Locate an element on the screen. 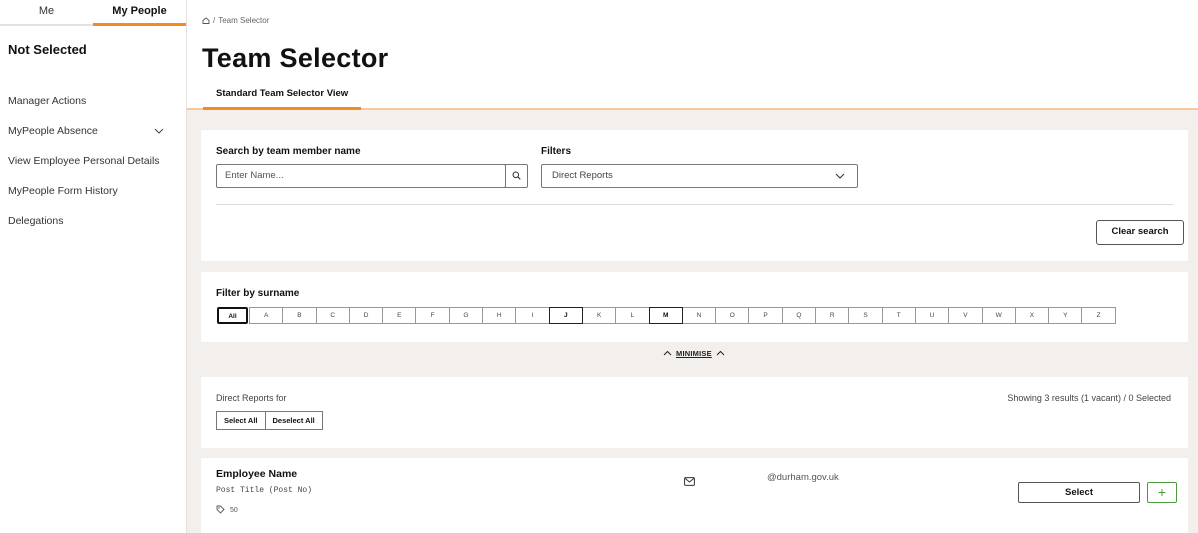 This screenshot has height=533, width=1198. deselect-all-button: Deselect All is located at coordinates (293, 420).